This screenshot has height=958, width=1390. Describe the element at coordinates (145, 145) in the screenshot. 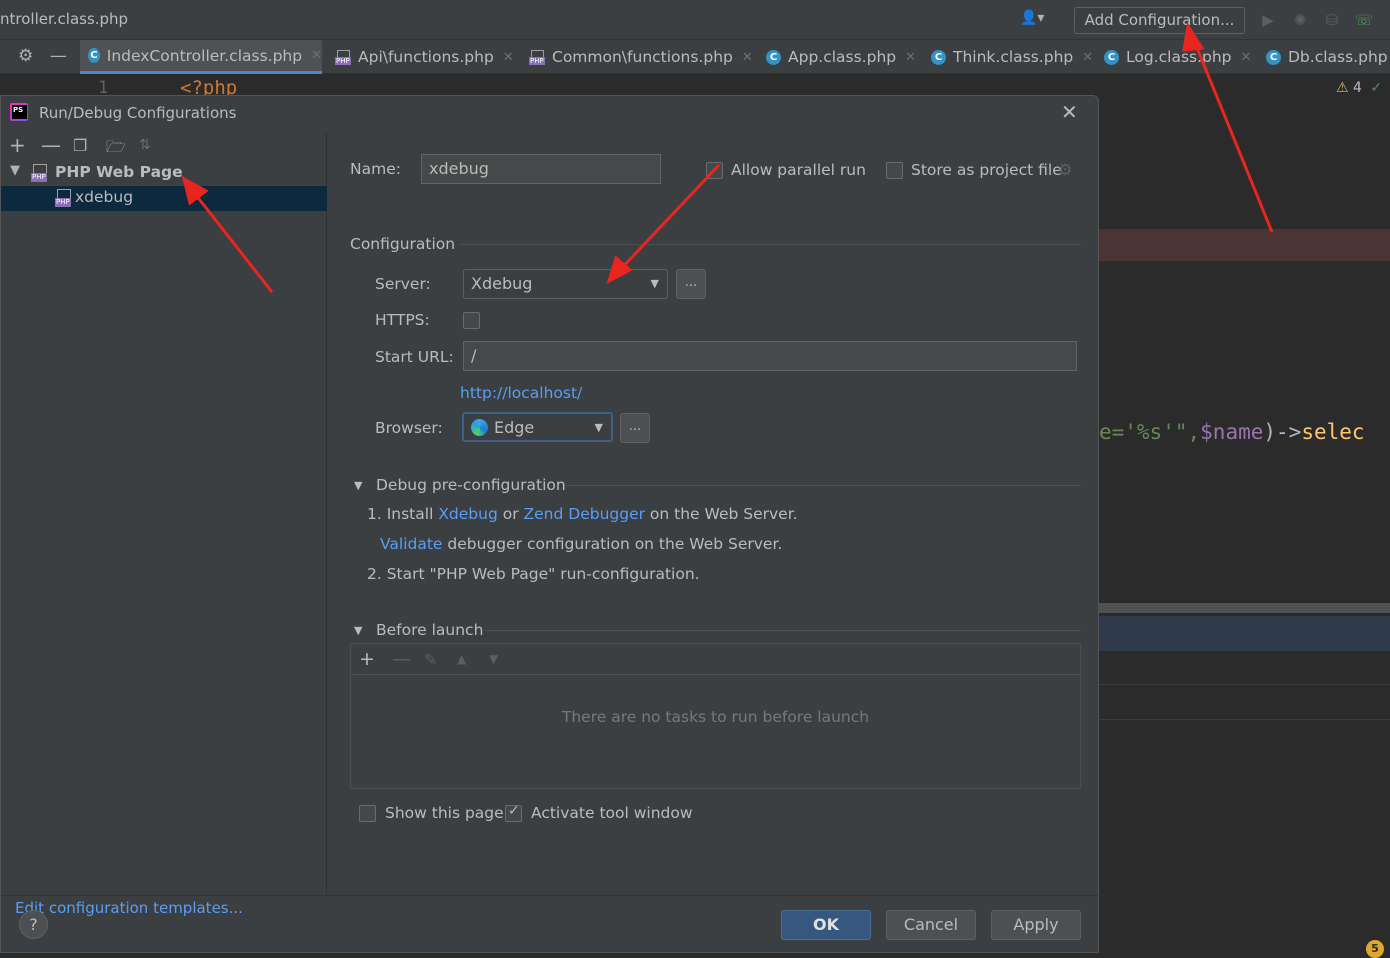

I see `sort-icon: ⇅` at that location.